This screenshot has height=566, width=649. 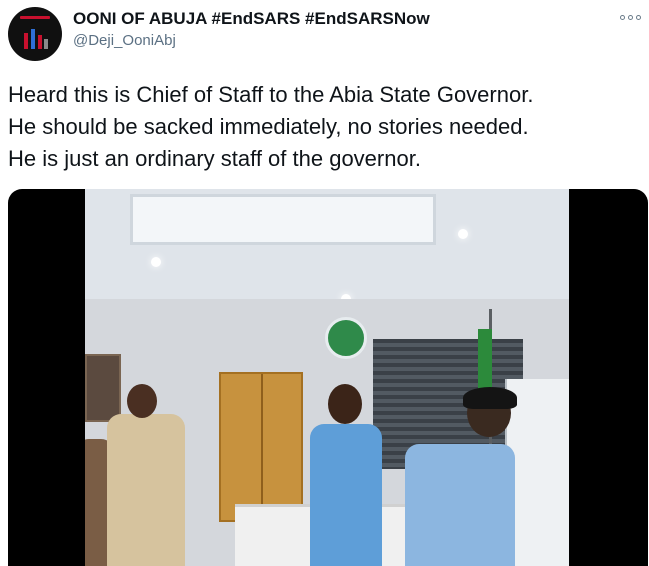 What do you see at coordinates (124, 40) in the screenshot?
I see `user-handle: @Deji_OoniAbj` at bounding box center [124, 40].